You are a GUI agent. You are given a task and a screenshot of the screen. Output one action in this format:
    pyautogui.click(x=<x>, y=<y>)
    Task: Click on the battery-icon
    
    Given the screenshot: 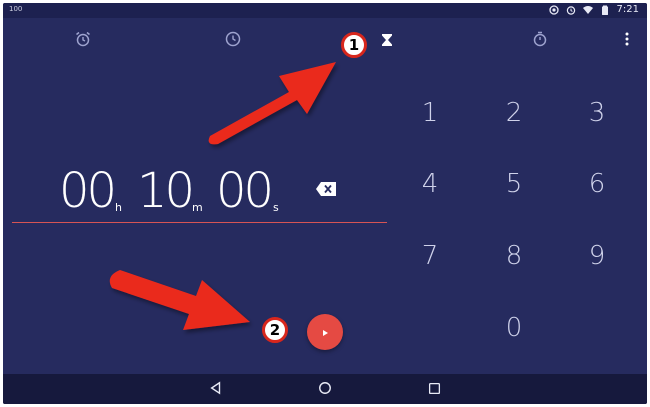 What is the action you would take?
    pyautogui.click(x=605, y=10)
    